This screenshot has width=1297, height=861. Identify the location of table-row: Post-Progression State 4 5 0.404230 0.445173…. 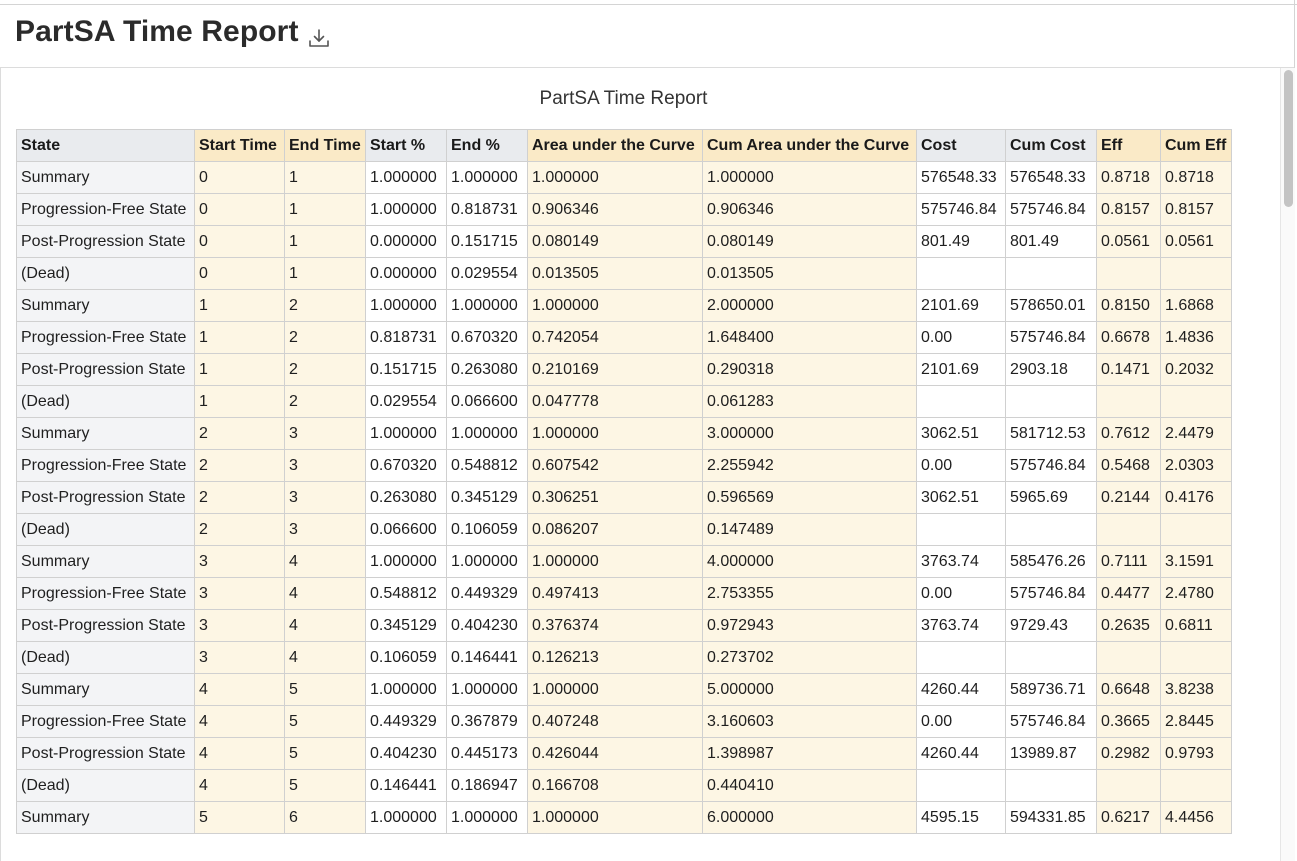
(624, 753).